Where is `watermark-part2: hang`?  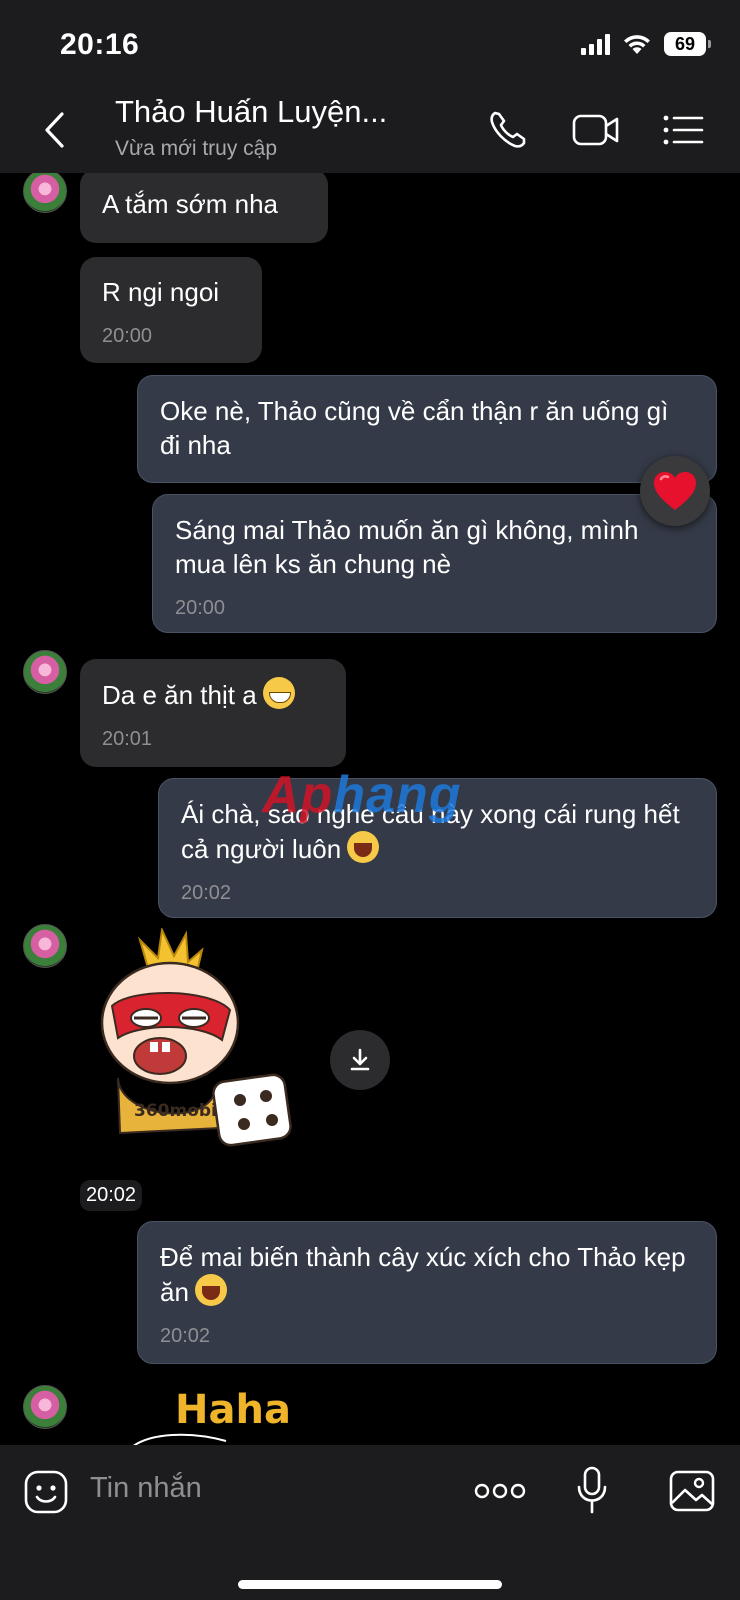 watermark-part2: hang is located at coordinates (397, 795).